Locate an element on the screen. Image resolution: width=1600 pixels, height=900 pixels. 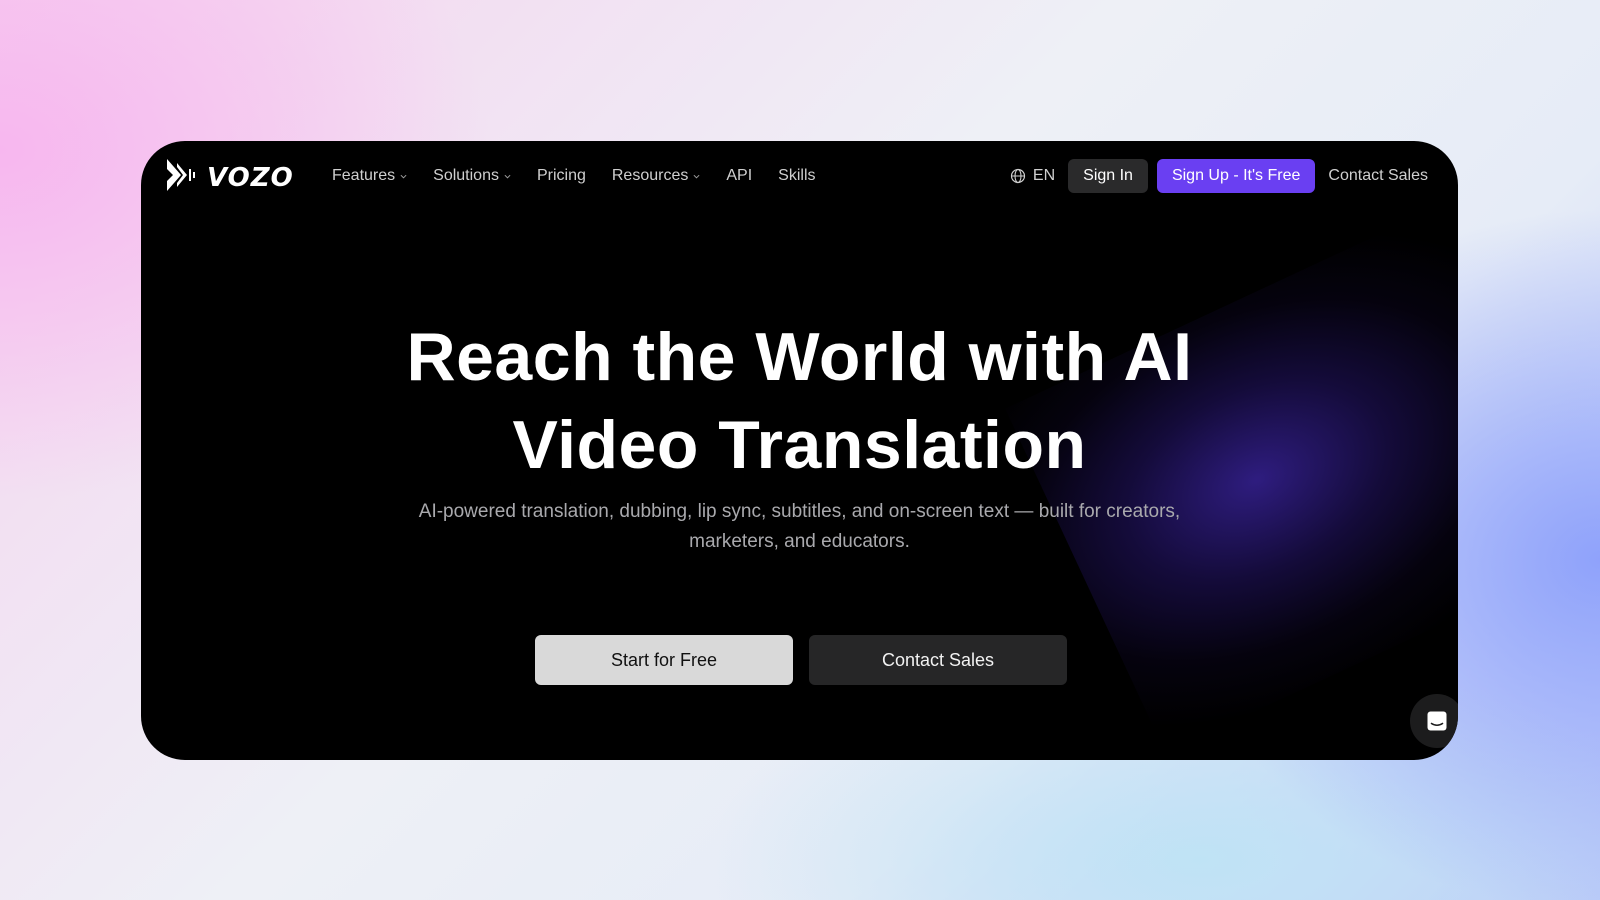
hero-title-line-1: Reach the World with AI is located at coordinates (799, 357).